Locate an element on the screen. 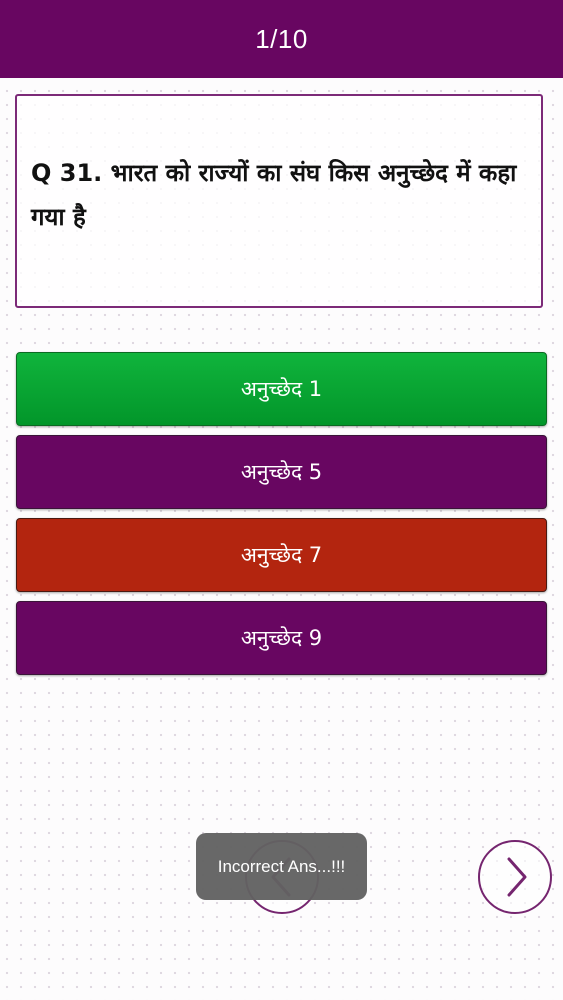 The width and height of the screenshot is (563, 1000). next-button is located at coordinates (515, 877).